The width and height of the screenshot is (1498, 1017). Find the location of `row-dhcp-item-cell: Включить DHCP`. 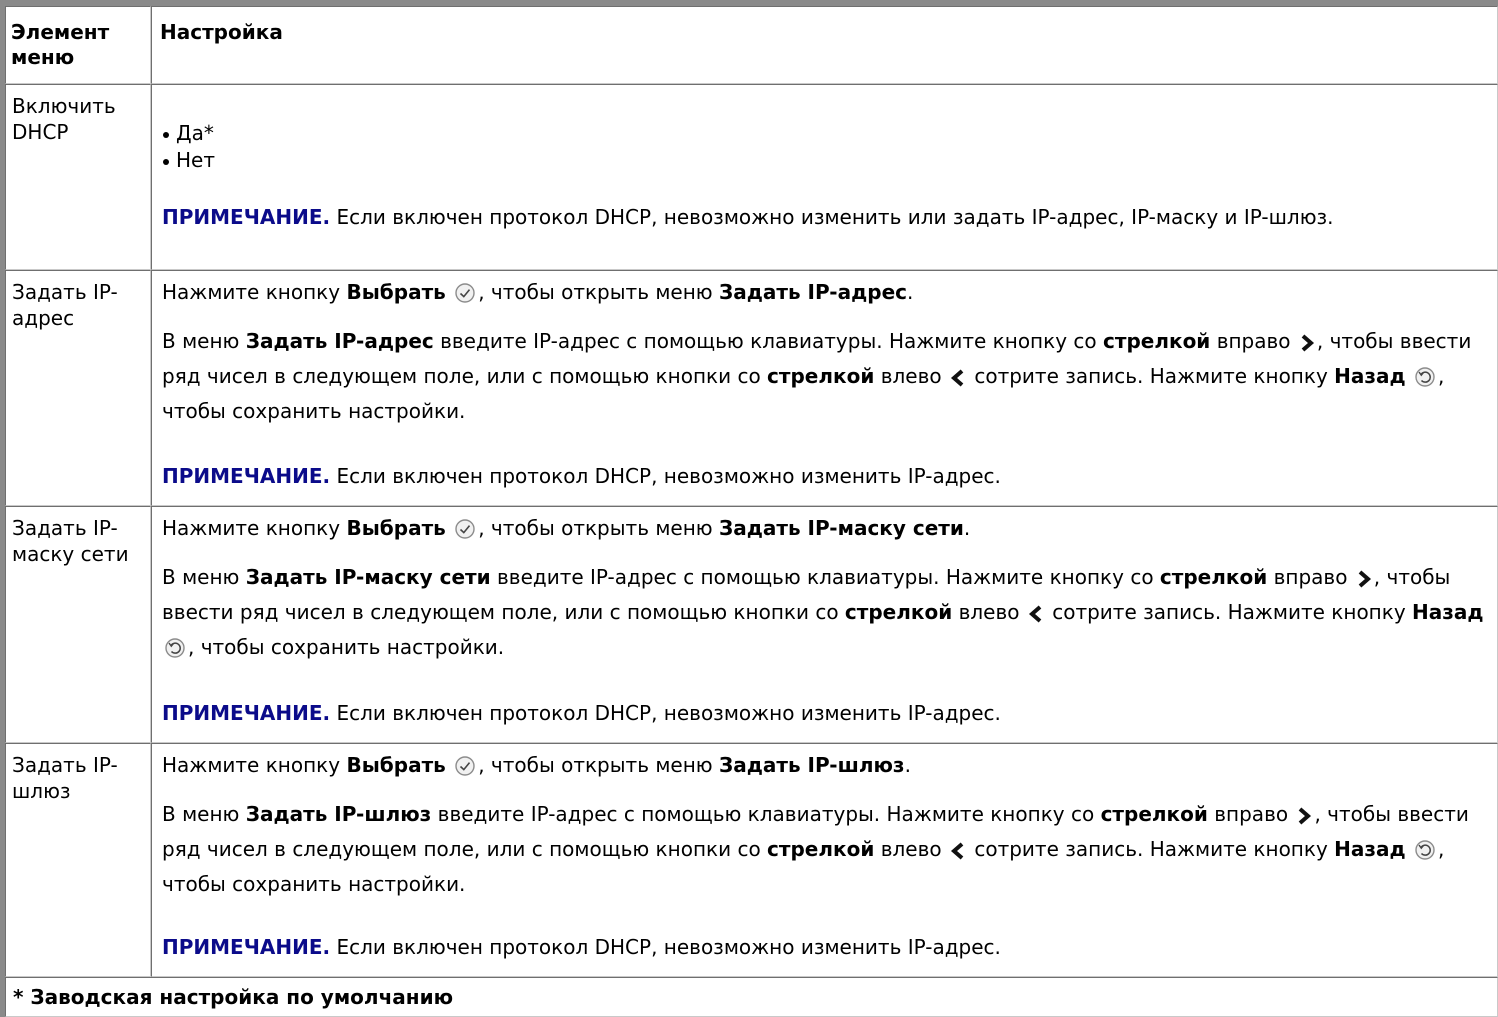

row-dhcp-item-cell: Включить DHCP is located at coordinates (78, 177).